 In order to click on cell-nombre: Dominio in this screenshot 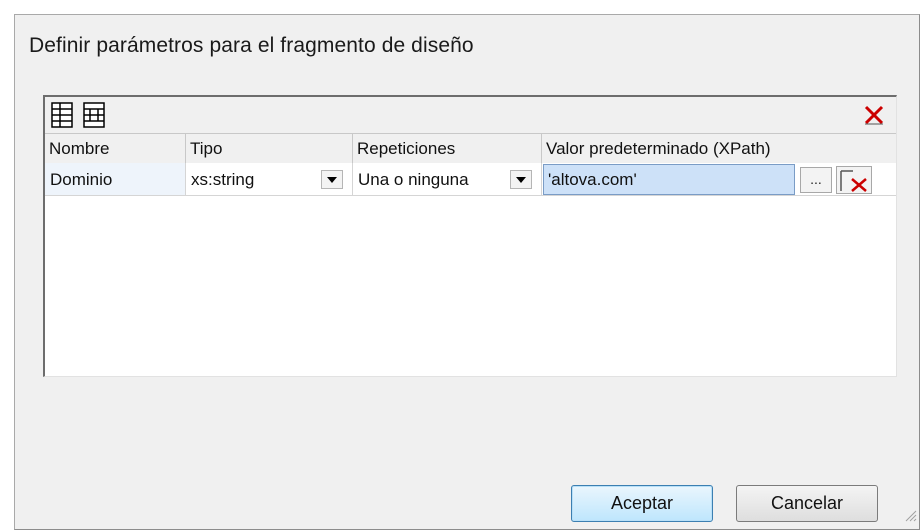, I will do `click(115, 179)`.